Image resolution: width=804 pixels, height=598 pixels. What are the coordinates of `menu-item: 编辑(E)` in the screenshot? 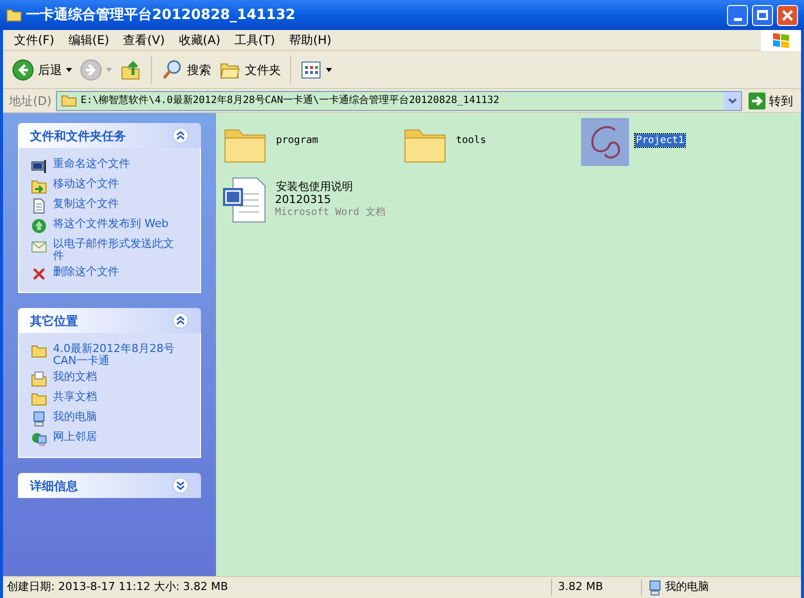 It's located at (88, 40).